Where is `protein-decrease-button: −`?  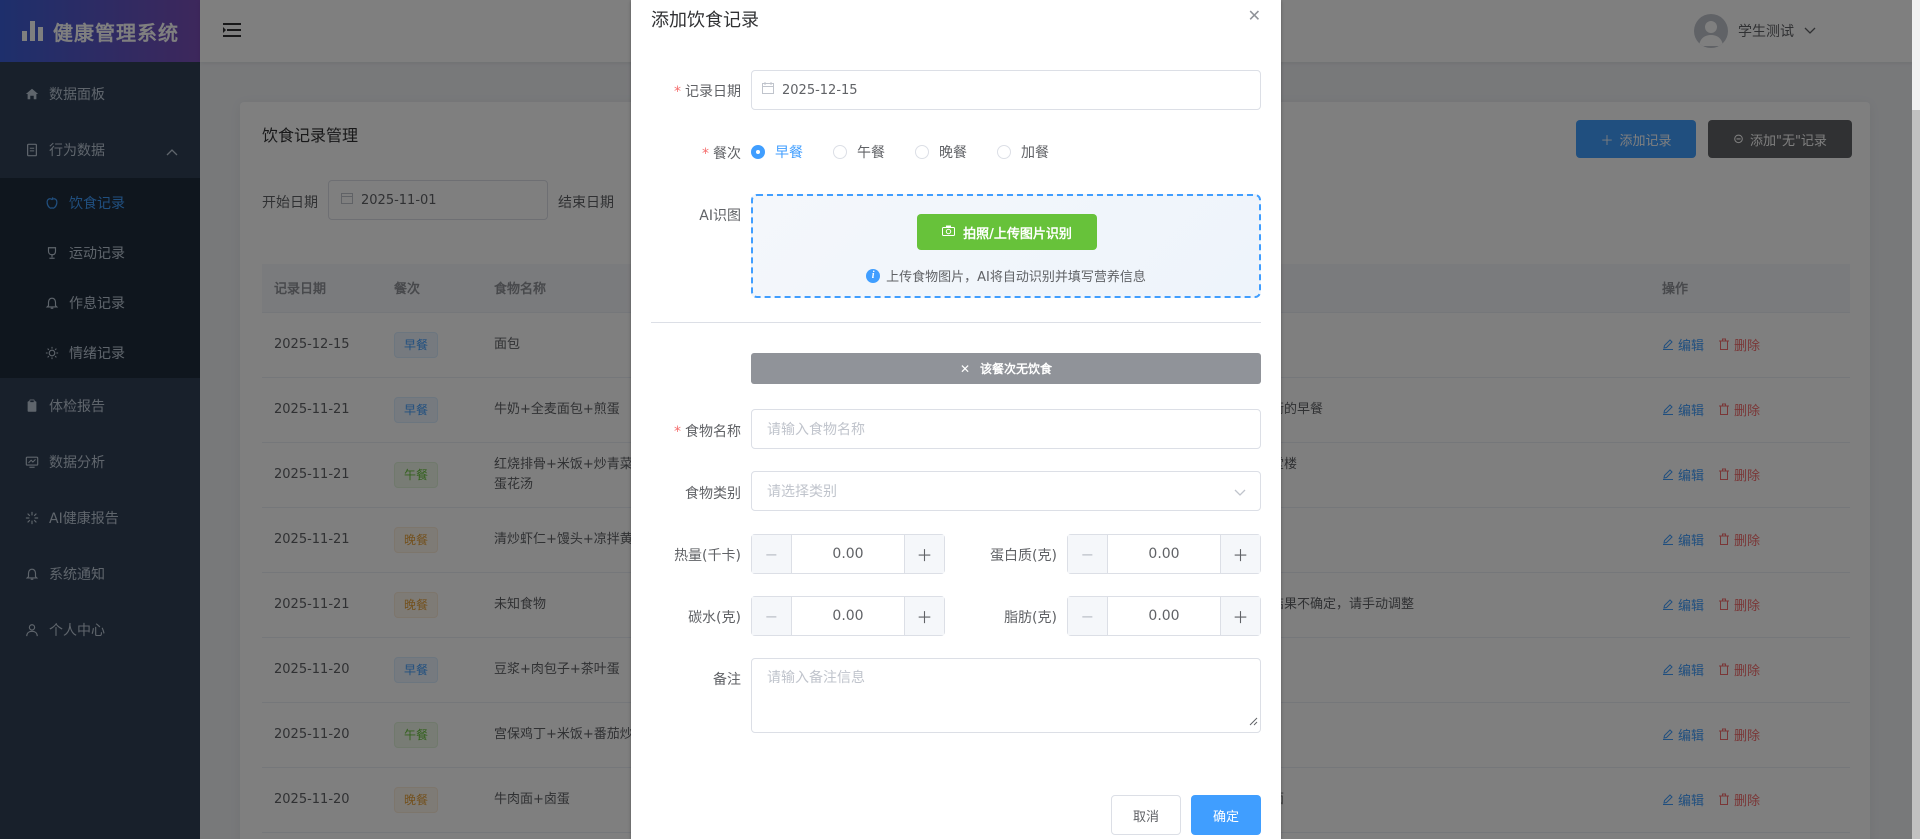
protein-decrease-button: − is located at coordinates (1088, 554).